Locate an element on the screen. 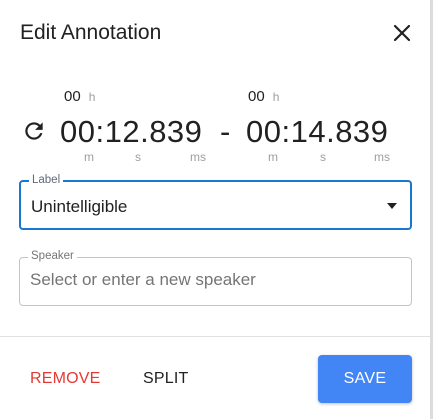 The width and height of the screenshot is (433, 419). end-hours: 00 h is located at coordinates (263, 96).